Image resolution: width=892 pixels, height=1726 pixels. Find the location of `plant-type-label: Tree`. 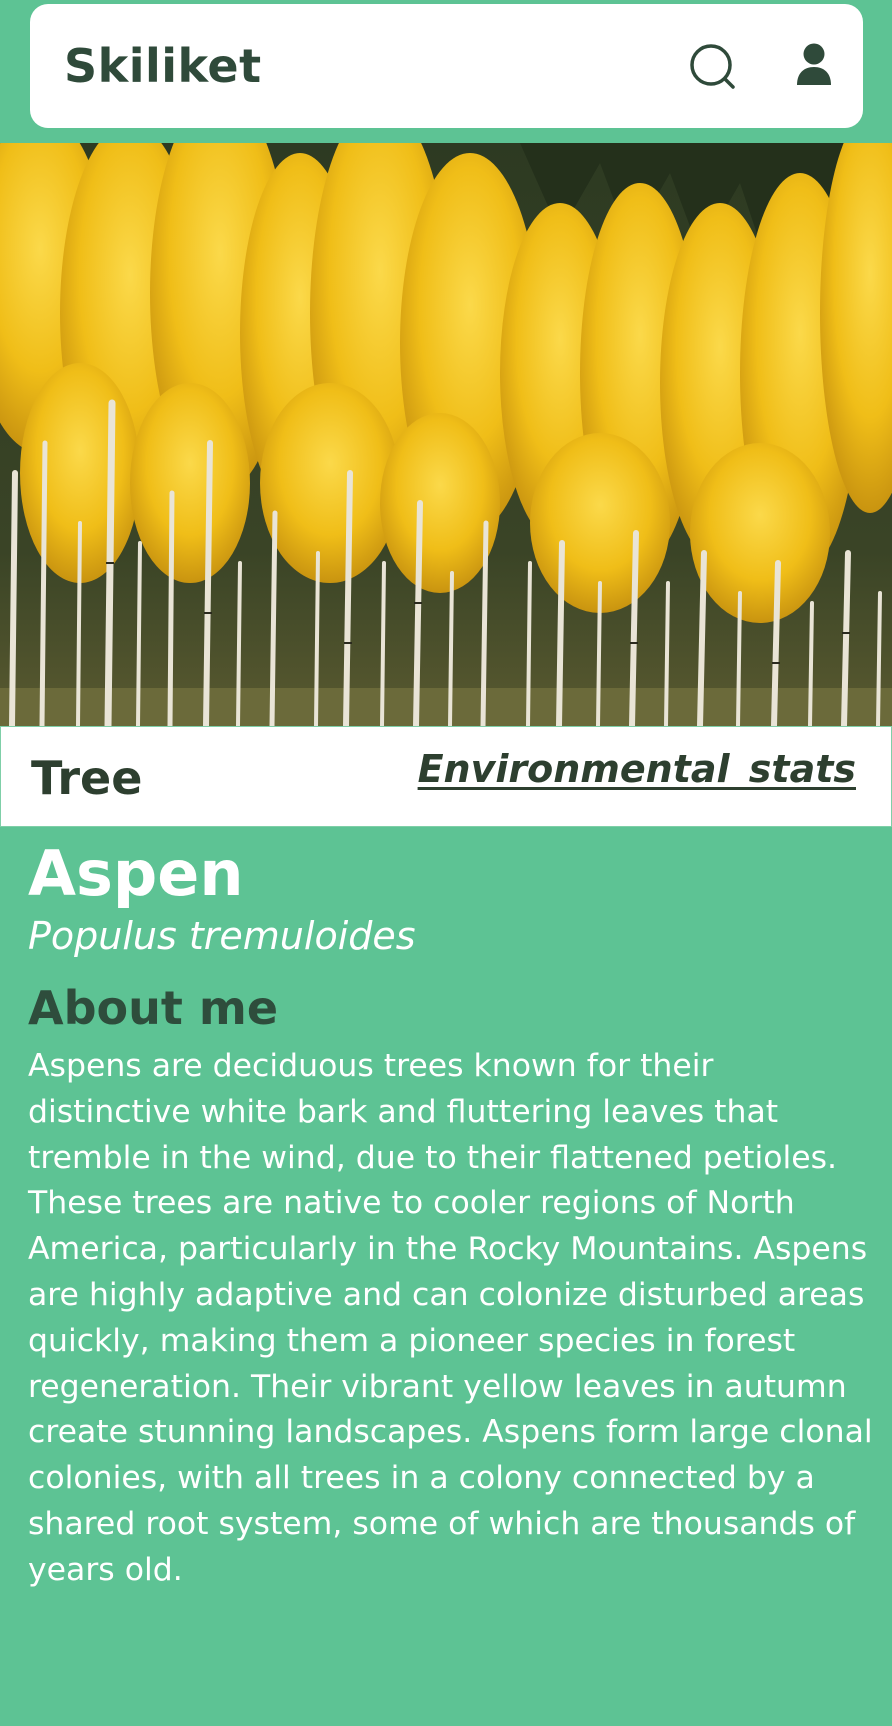

plant-type-label: Tree is located at coordinates (87, 778).